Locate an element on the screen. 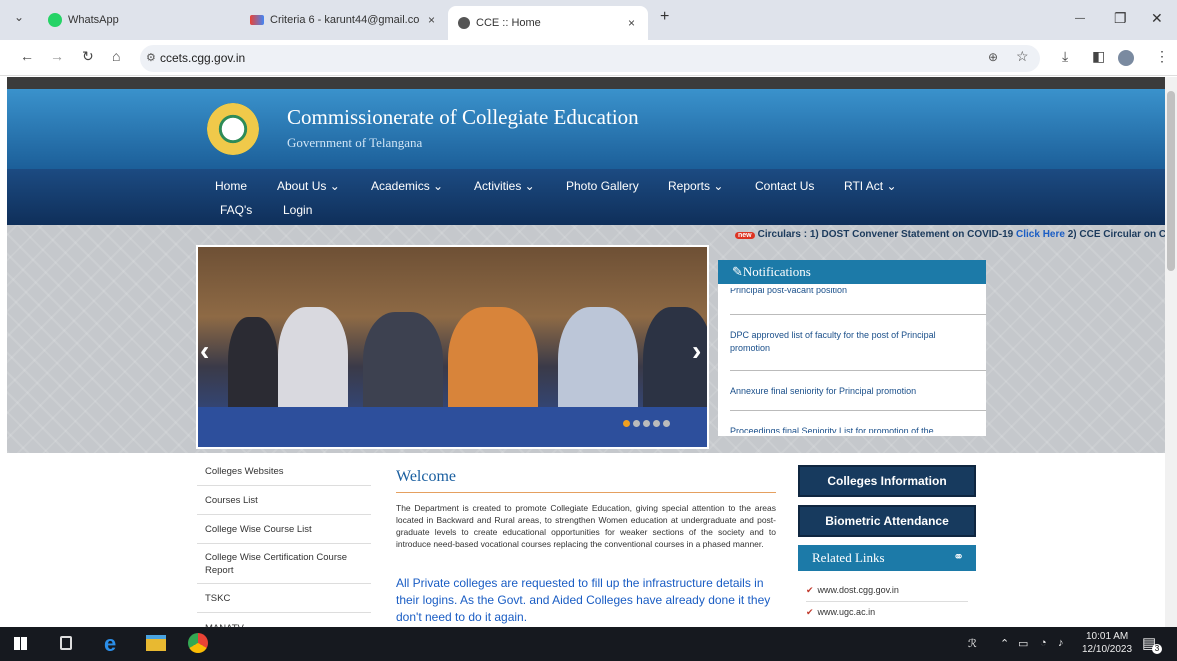 The width and height of the screenshot is (1177, 661). notification-count-badge: 3 is located at coordinates (1157, 649).